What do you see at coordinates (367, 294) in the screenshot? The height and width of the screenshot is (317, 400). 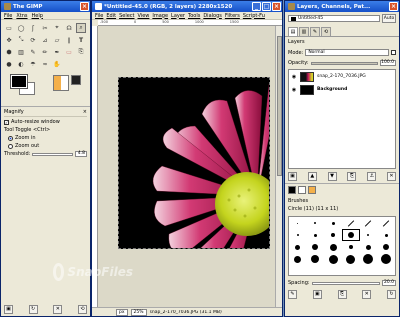 I see `delete-brush-icon: ✕` at bounding box center [367, 294].